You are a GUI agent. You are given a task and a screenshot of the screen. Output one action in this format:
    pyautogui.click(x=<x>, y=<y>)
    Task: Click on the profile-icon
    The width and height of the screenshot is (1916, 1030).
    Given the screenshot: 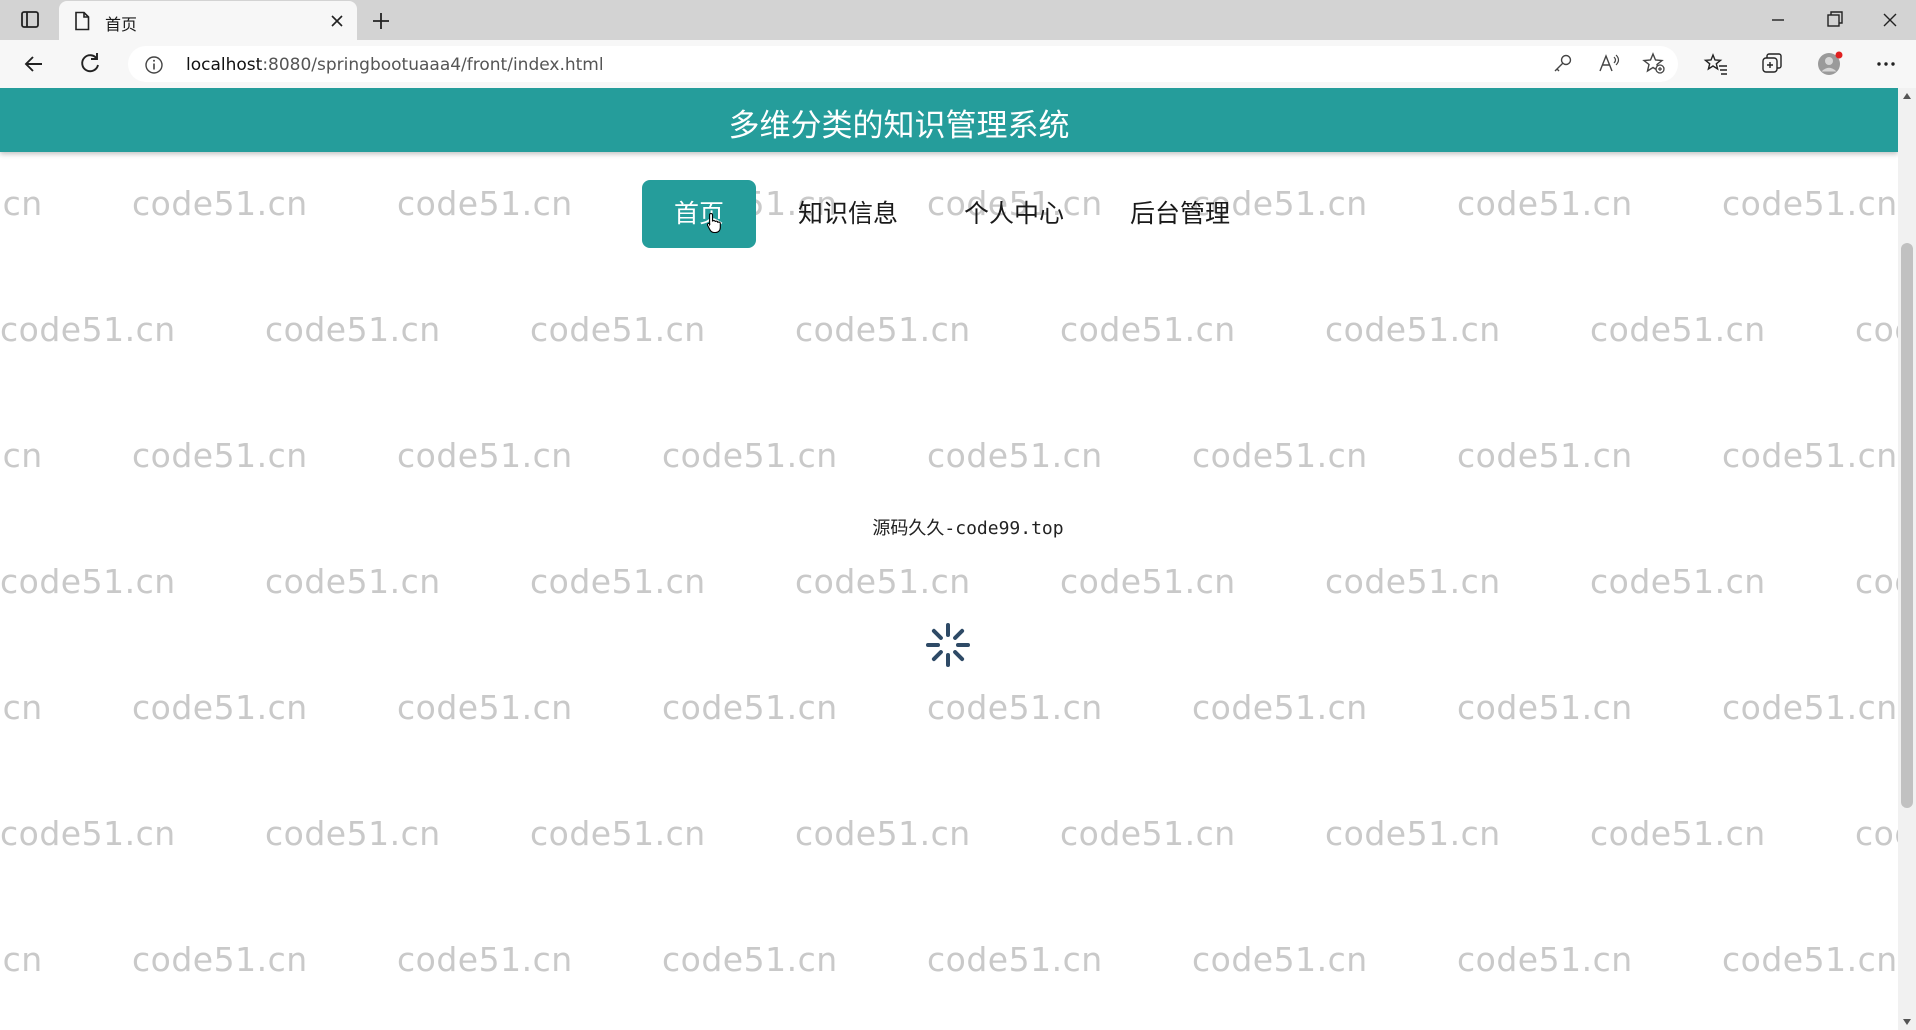 What is the action you would take?
    pyautogui.click(x=1830, y=64)
    